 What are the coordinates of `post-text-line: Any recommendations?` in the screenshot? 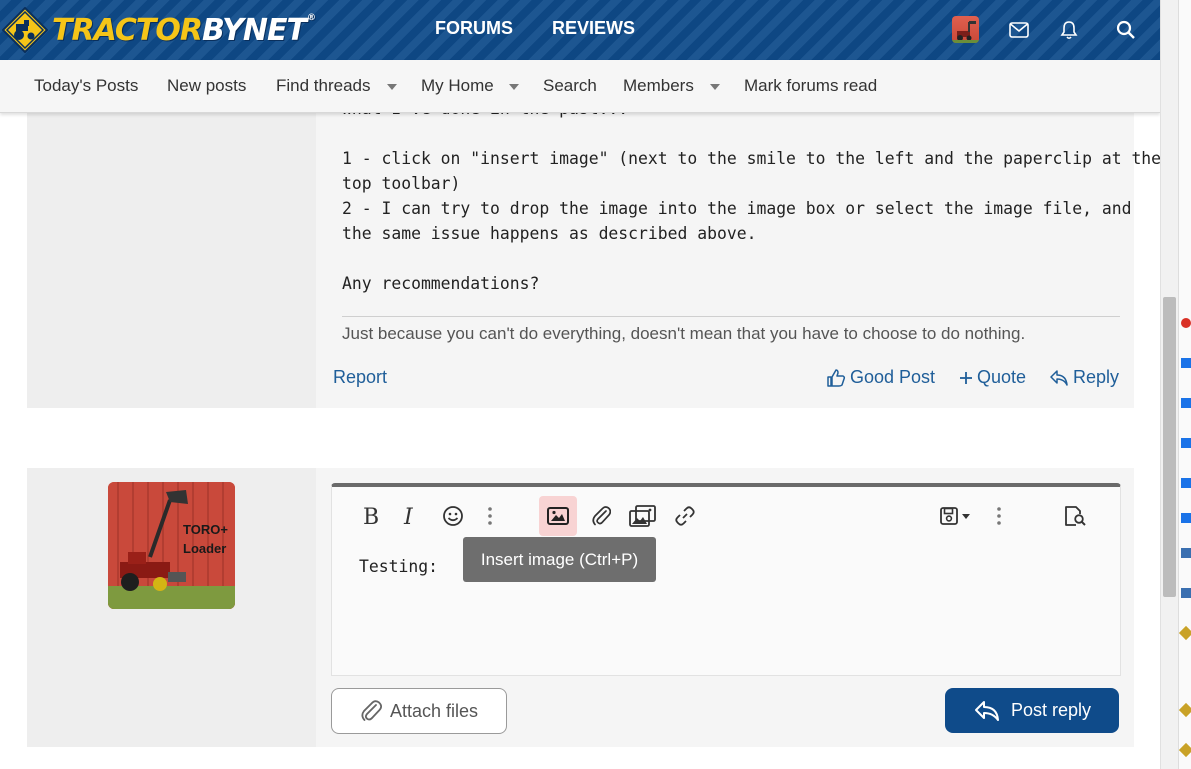 It's located at (441, 283).